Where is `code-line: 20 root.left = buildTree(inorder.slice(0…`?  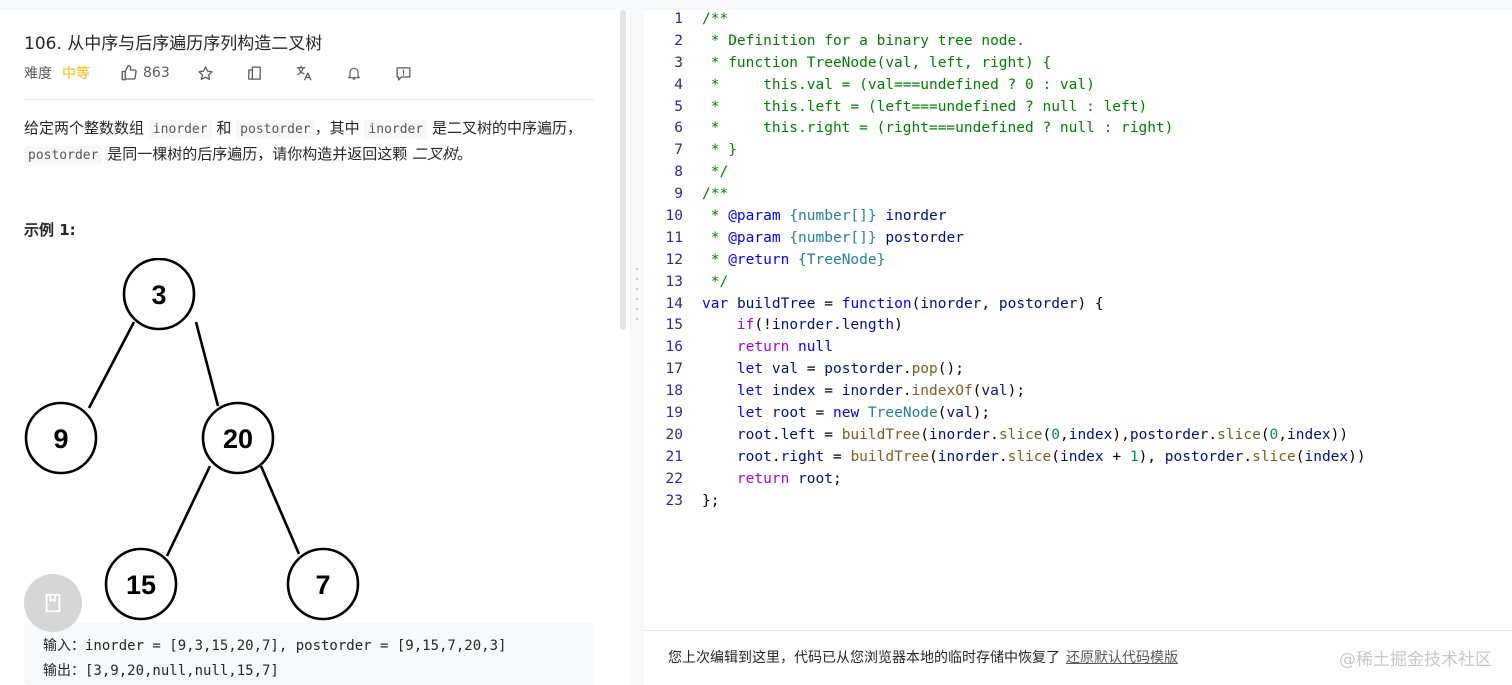 code-line: 20 root.left = buildTree(inorder.slice(0… is located at coordinates (1078, 436).